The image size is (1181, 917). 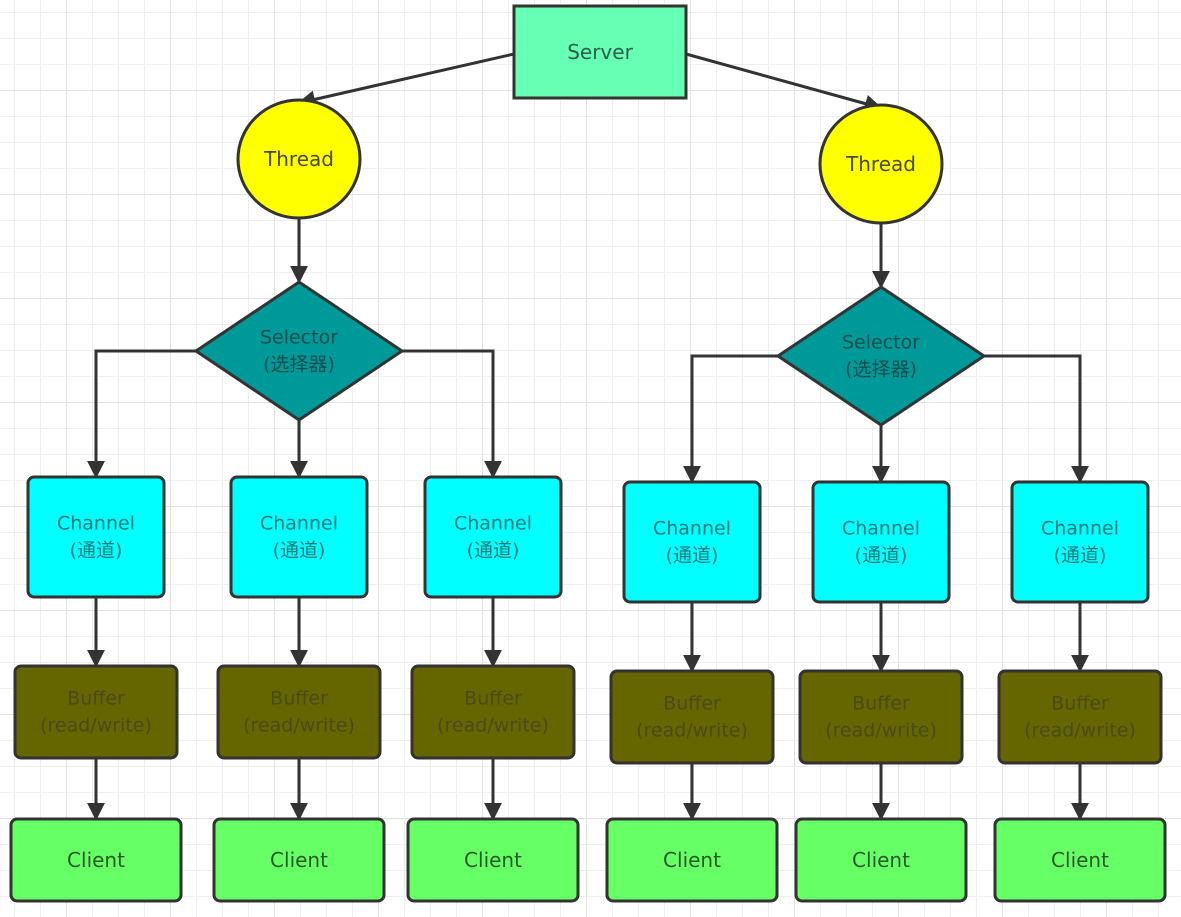 I want to click on node-buffer-6: Buffer (read/write), so click(x=1080, y=717).